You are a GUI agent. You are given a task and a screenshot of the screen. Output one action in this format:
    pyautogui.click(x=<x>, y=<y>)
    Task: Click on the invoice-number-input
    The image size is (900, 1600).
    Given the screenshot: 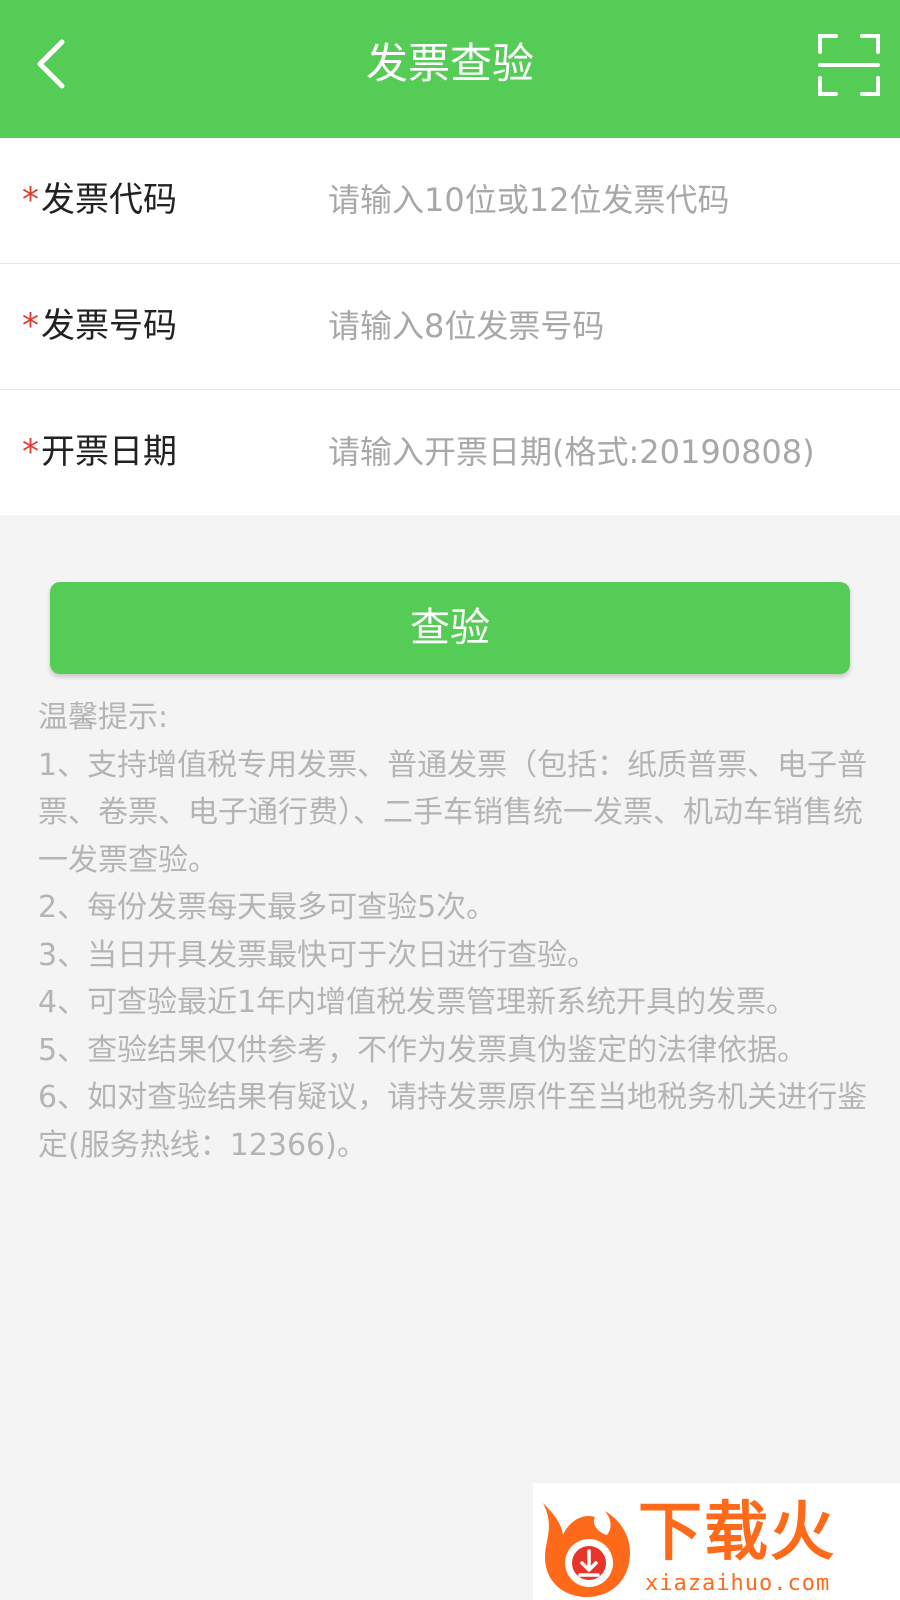 What is the action you would take?
    pyautogui.click(x=603, y=326)
    